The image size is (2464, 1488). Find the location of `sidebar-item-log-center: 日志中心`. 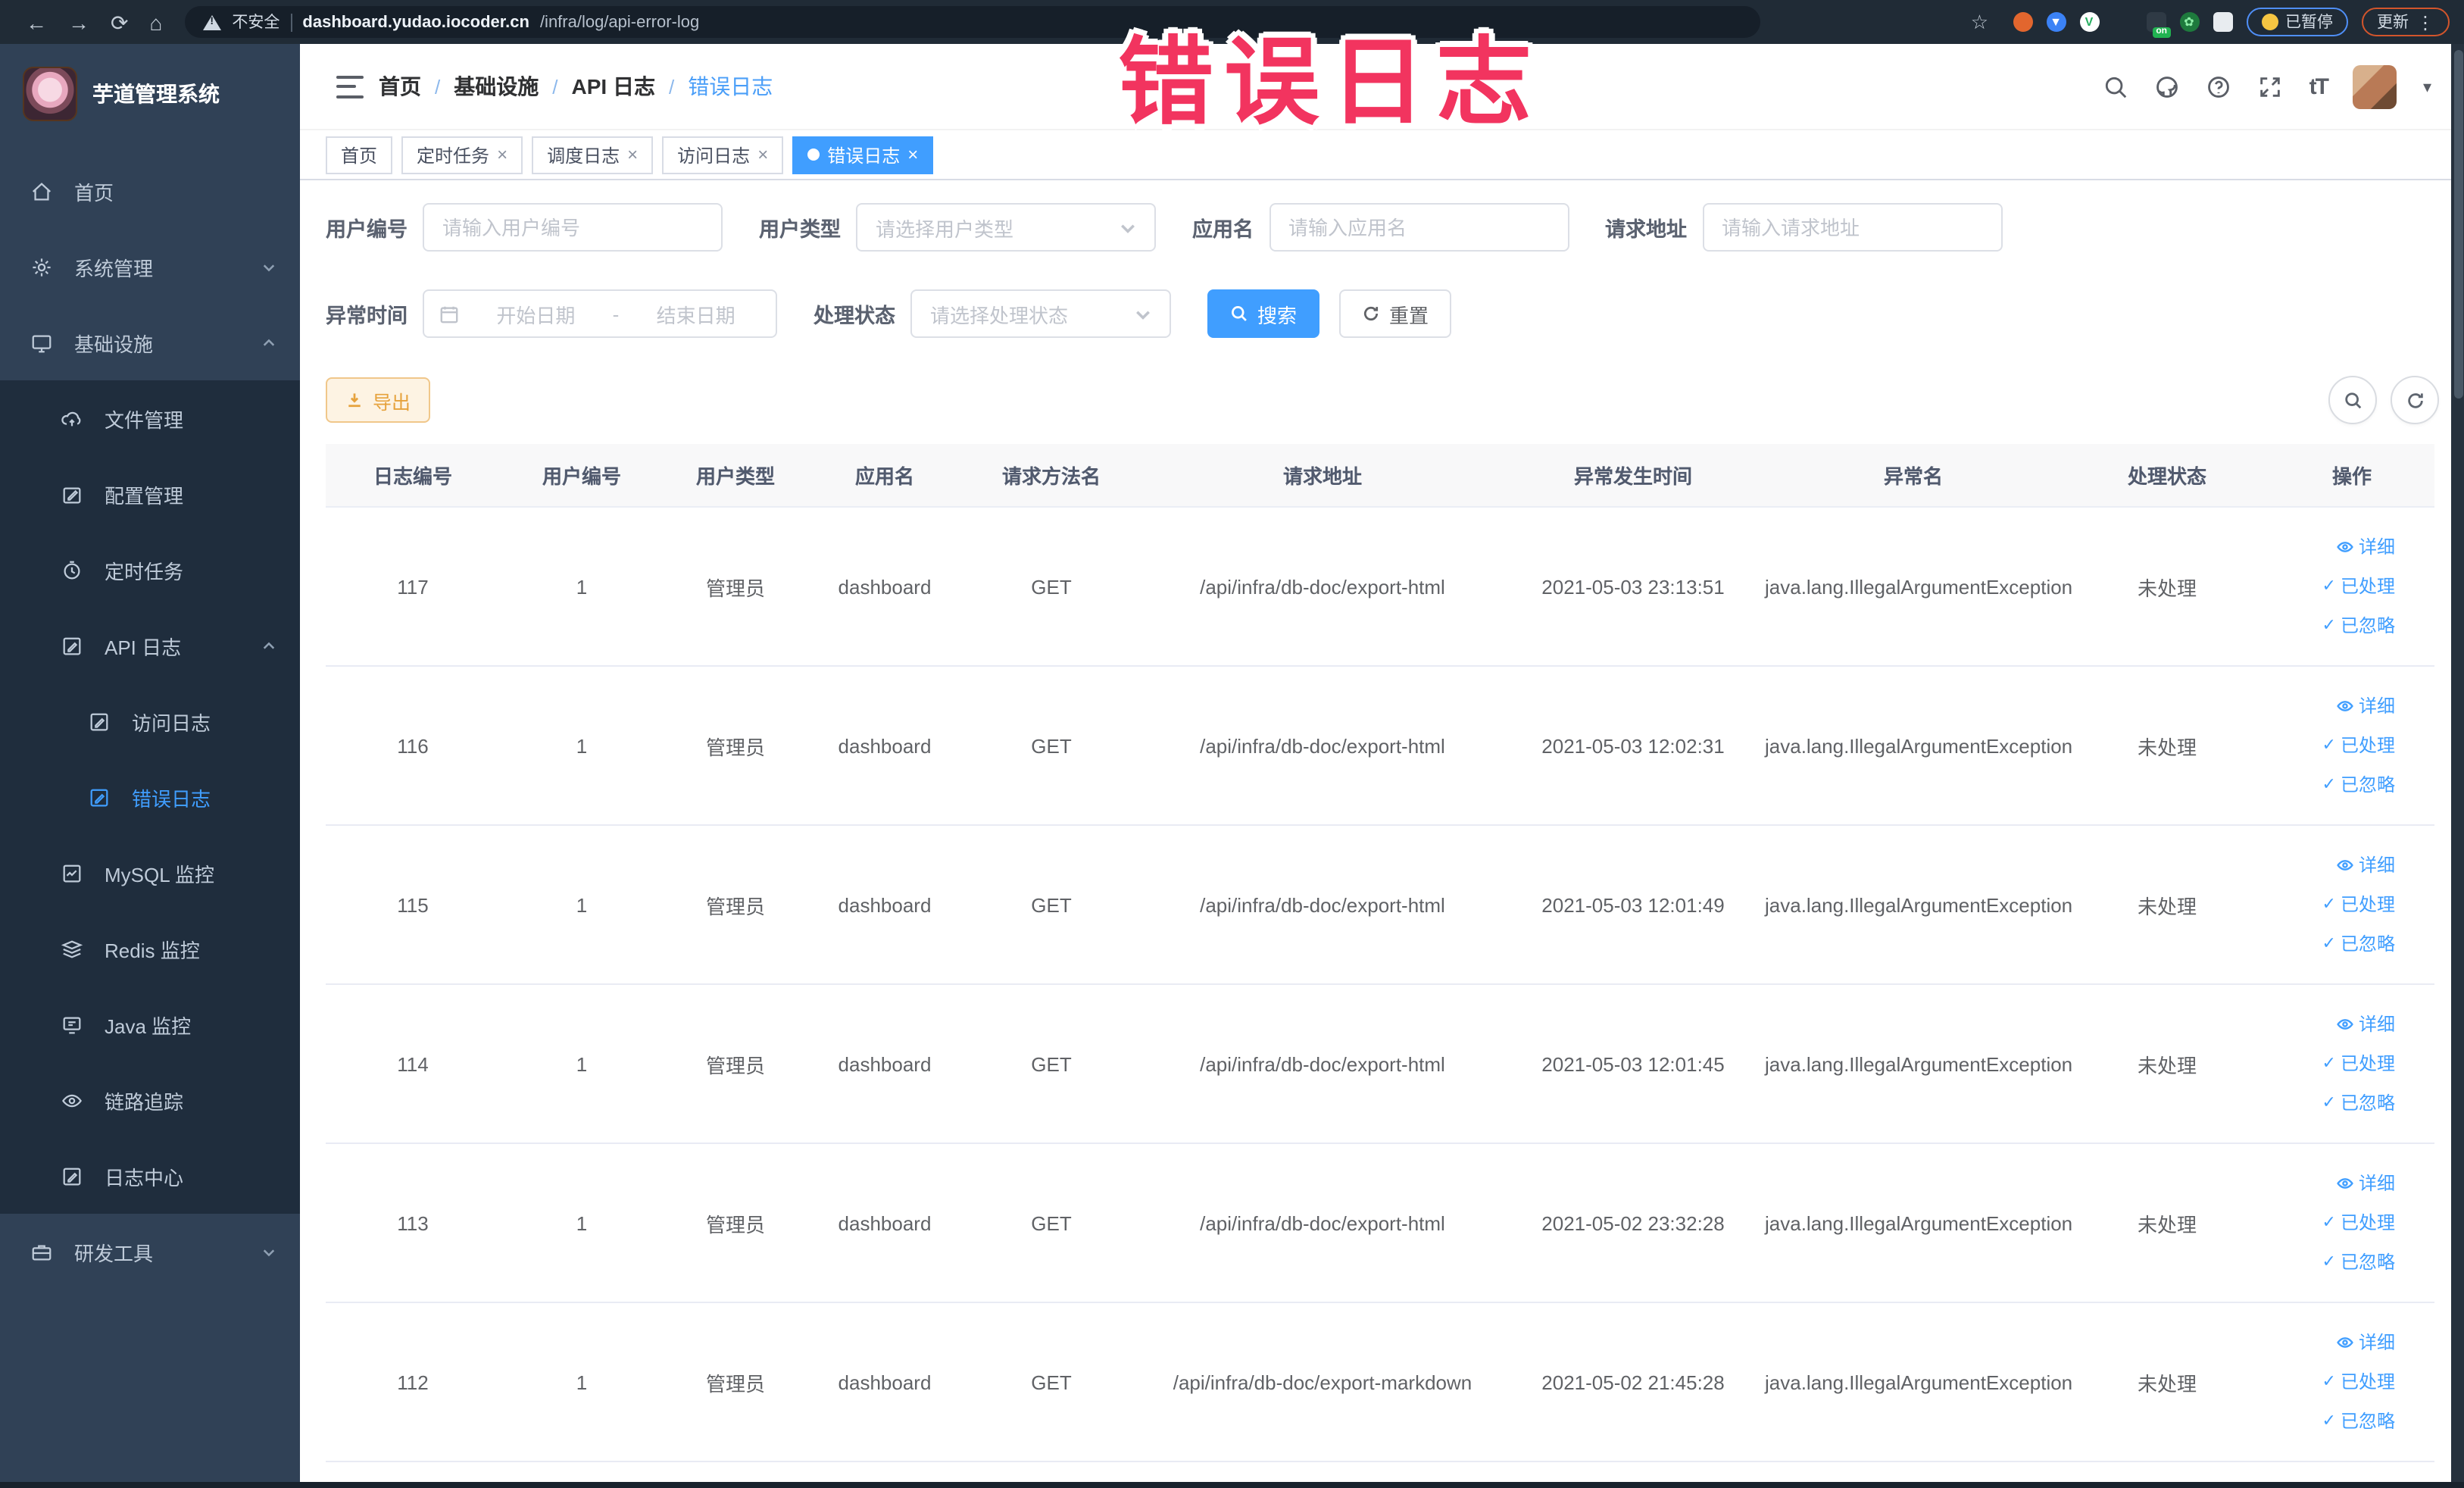

sidebar-item-log-center: 日志中心 is located at coordinates (150, 1176).